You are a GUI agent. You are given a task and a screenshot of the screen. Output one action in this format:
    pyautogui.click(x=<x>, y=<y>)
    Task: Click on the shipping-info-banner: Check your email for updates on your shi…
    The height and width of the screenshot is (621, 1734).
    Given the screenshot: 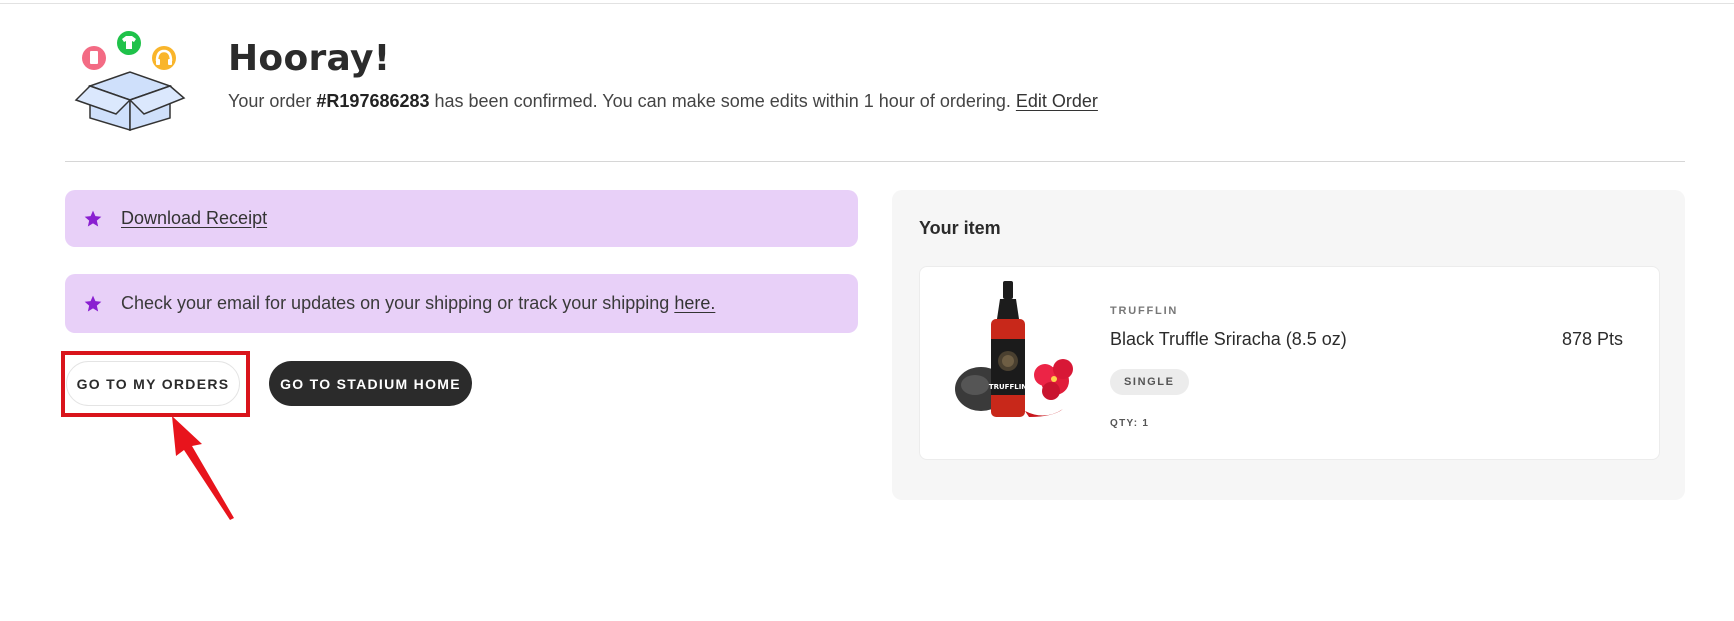 What is the action you would take?
    pyautogui.click(x=461, y=303)
    